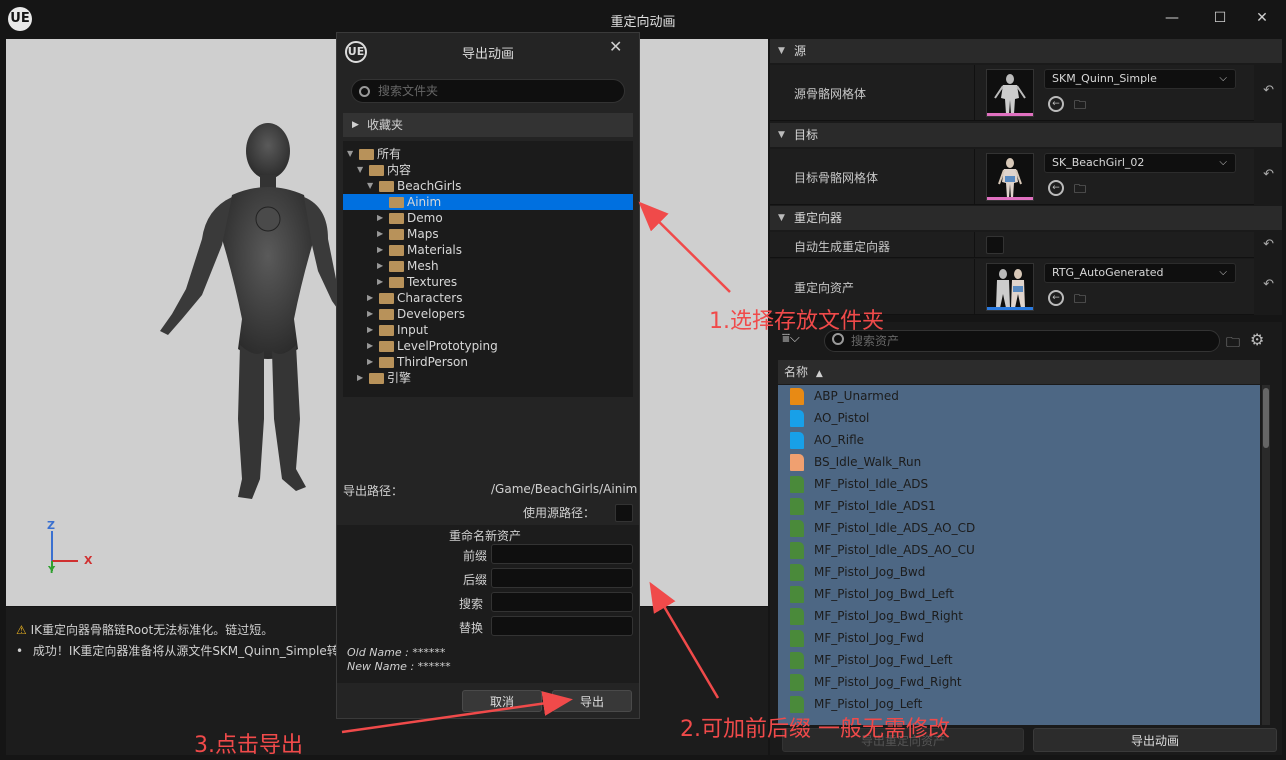 Image resolution: width=1286 pixels, height=760 pixels. Describe the element at coordinates (248, 745) in the screenshot. I see `annotation-step3: 3.点击导出` at that location.